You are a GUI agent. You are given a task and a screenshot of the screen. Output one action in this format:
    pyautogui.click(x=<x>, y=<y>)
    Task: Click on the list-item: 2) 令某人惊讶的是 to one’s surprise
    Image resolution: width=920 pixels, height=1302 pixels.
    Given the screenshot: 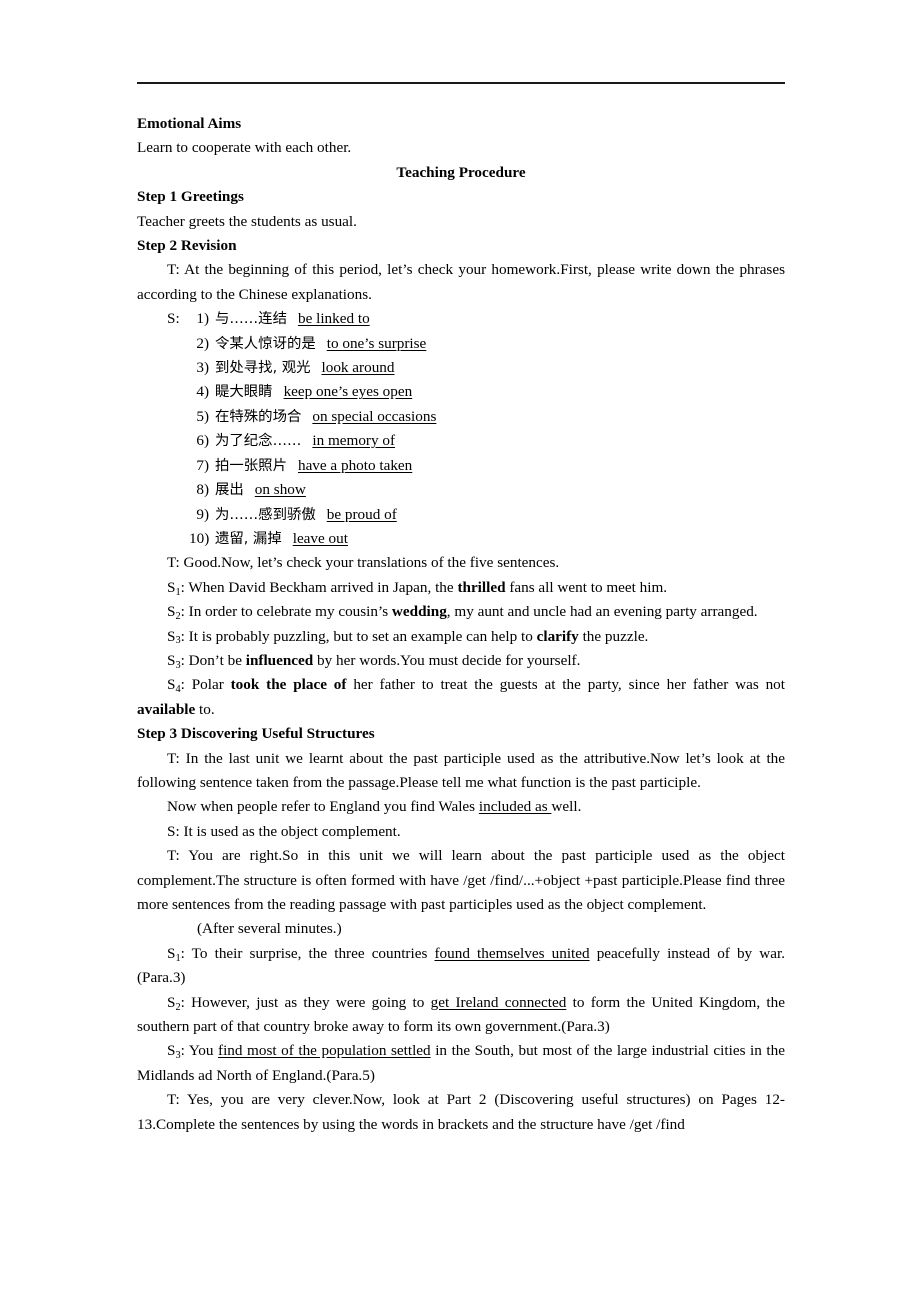 What is the action you would take?
    pyautogui.click(x=461, y=344)
    